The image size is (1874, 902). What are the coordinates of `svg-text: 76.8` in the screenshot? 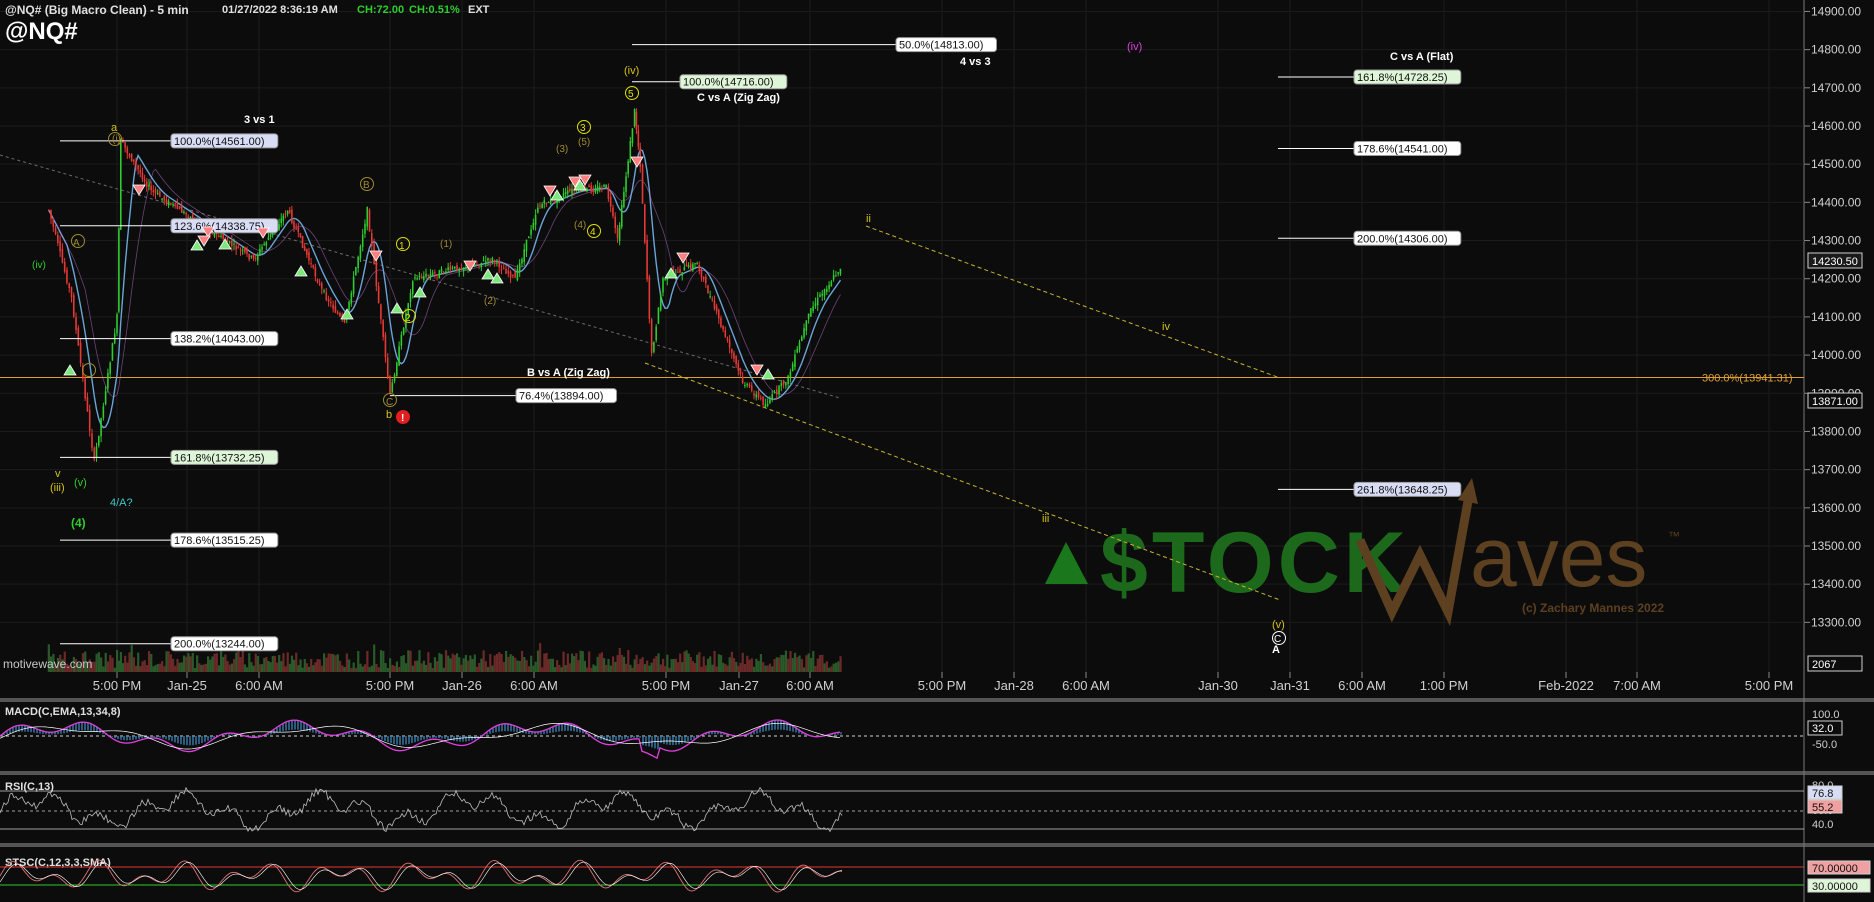 It's located at (1822, 794).